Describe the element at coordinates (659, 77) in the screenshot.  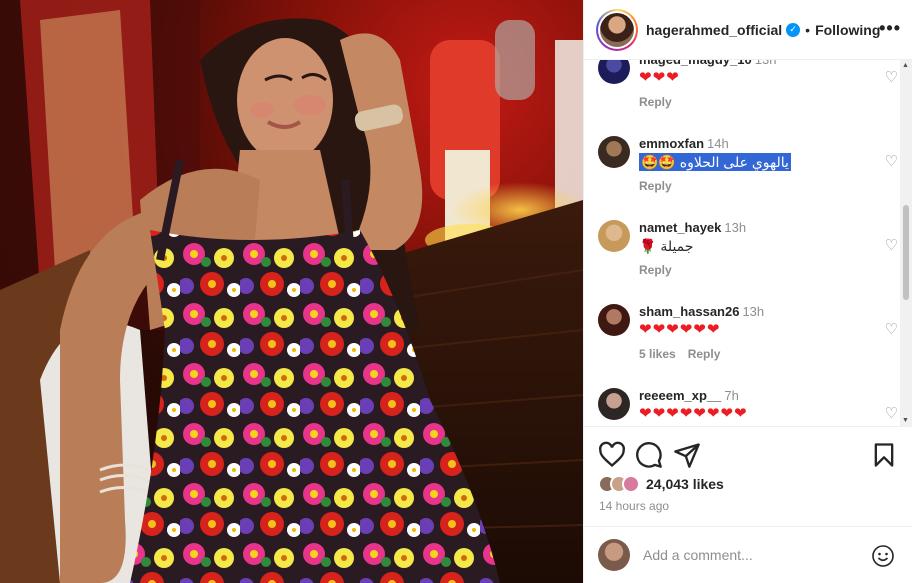
I see `comment-text: ❤❤❤` at that location.